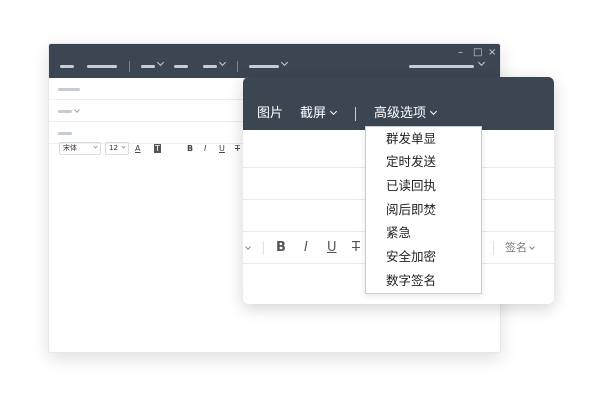 The height and width of the screenshot is (396, 600). I want to click on recipient-row, so click(149, 89).